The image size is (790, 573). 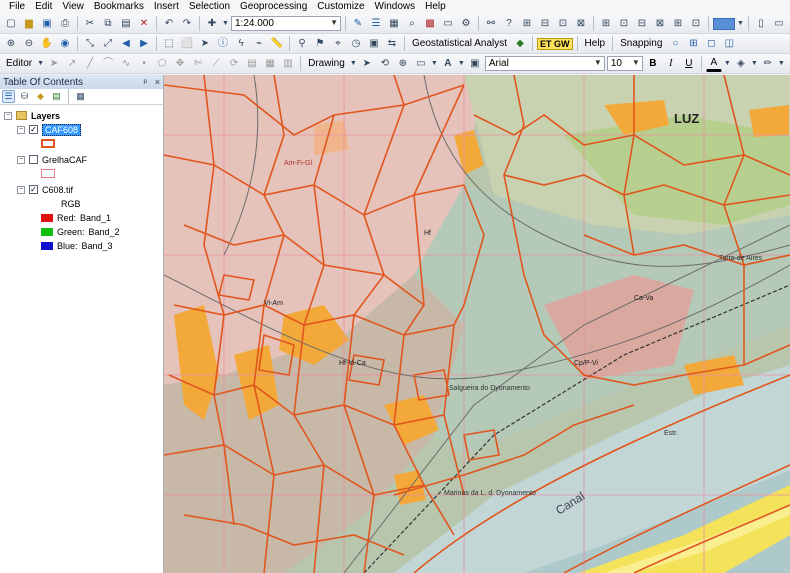 What do you see at coordinates (47, 231) in the screenshot?
I see `green-band-swatch` at bounding box center [47, 231].